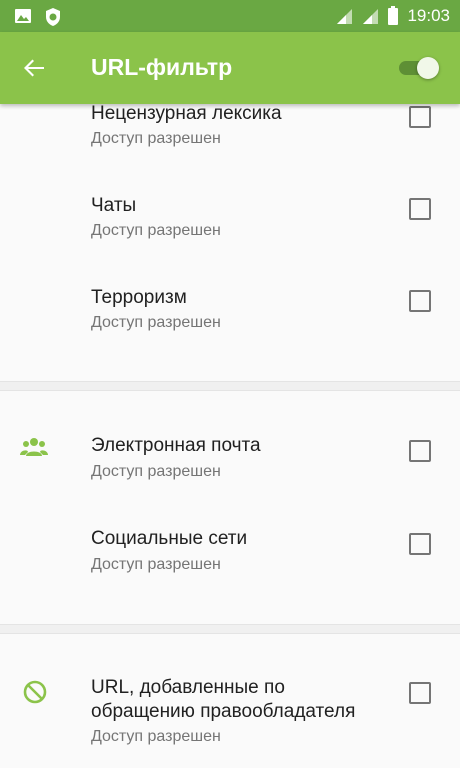 This screenshot has width=460, height=768. What do you see at coordinates (230, 328) in the screenshot?
I see `list-item-terrorism: Терроризм Доступ разрешен` at bounding box center [230, 328].